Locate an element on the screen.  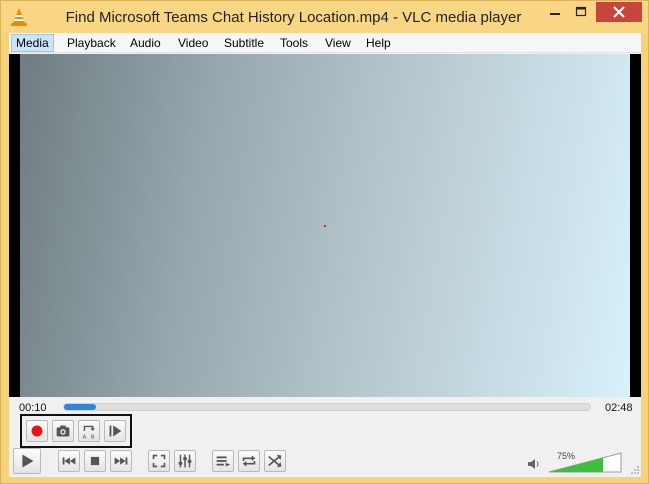
speaker-icon is located at coordinates (534, 464).